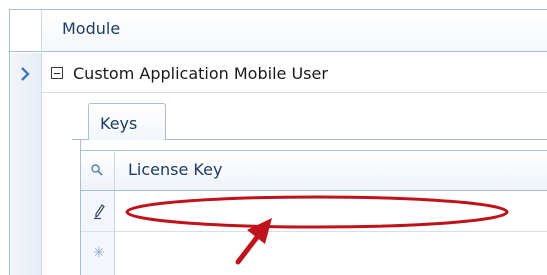 The width and height of the screenshot is (547, 275). I want to click on row-divider, so click(294, 92).